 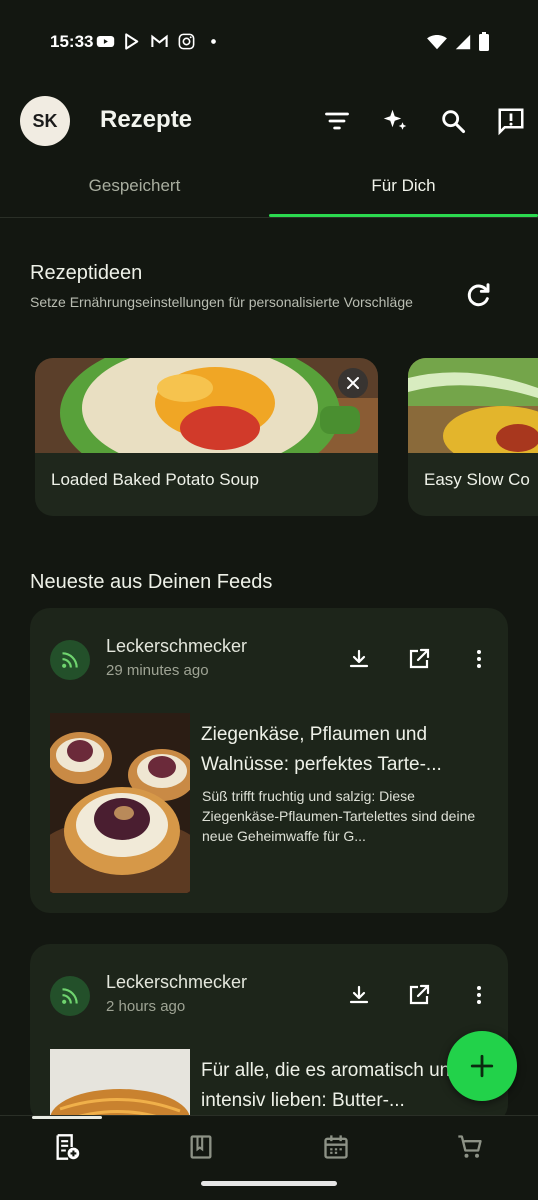 I want to click on add-recipe-button, so click(x=482, y=1066).